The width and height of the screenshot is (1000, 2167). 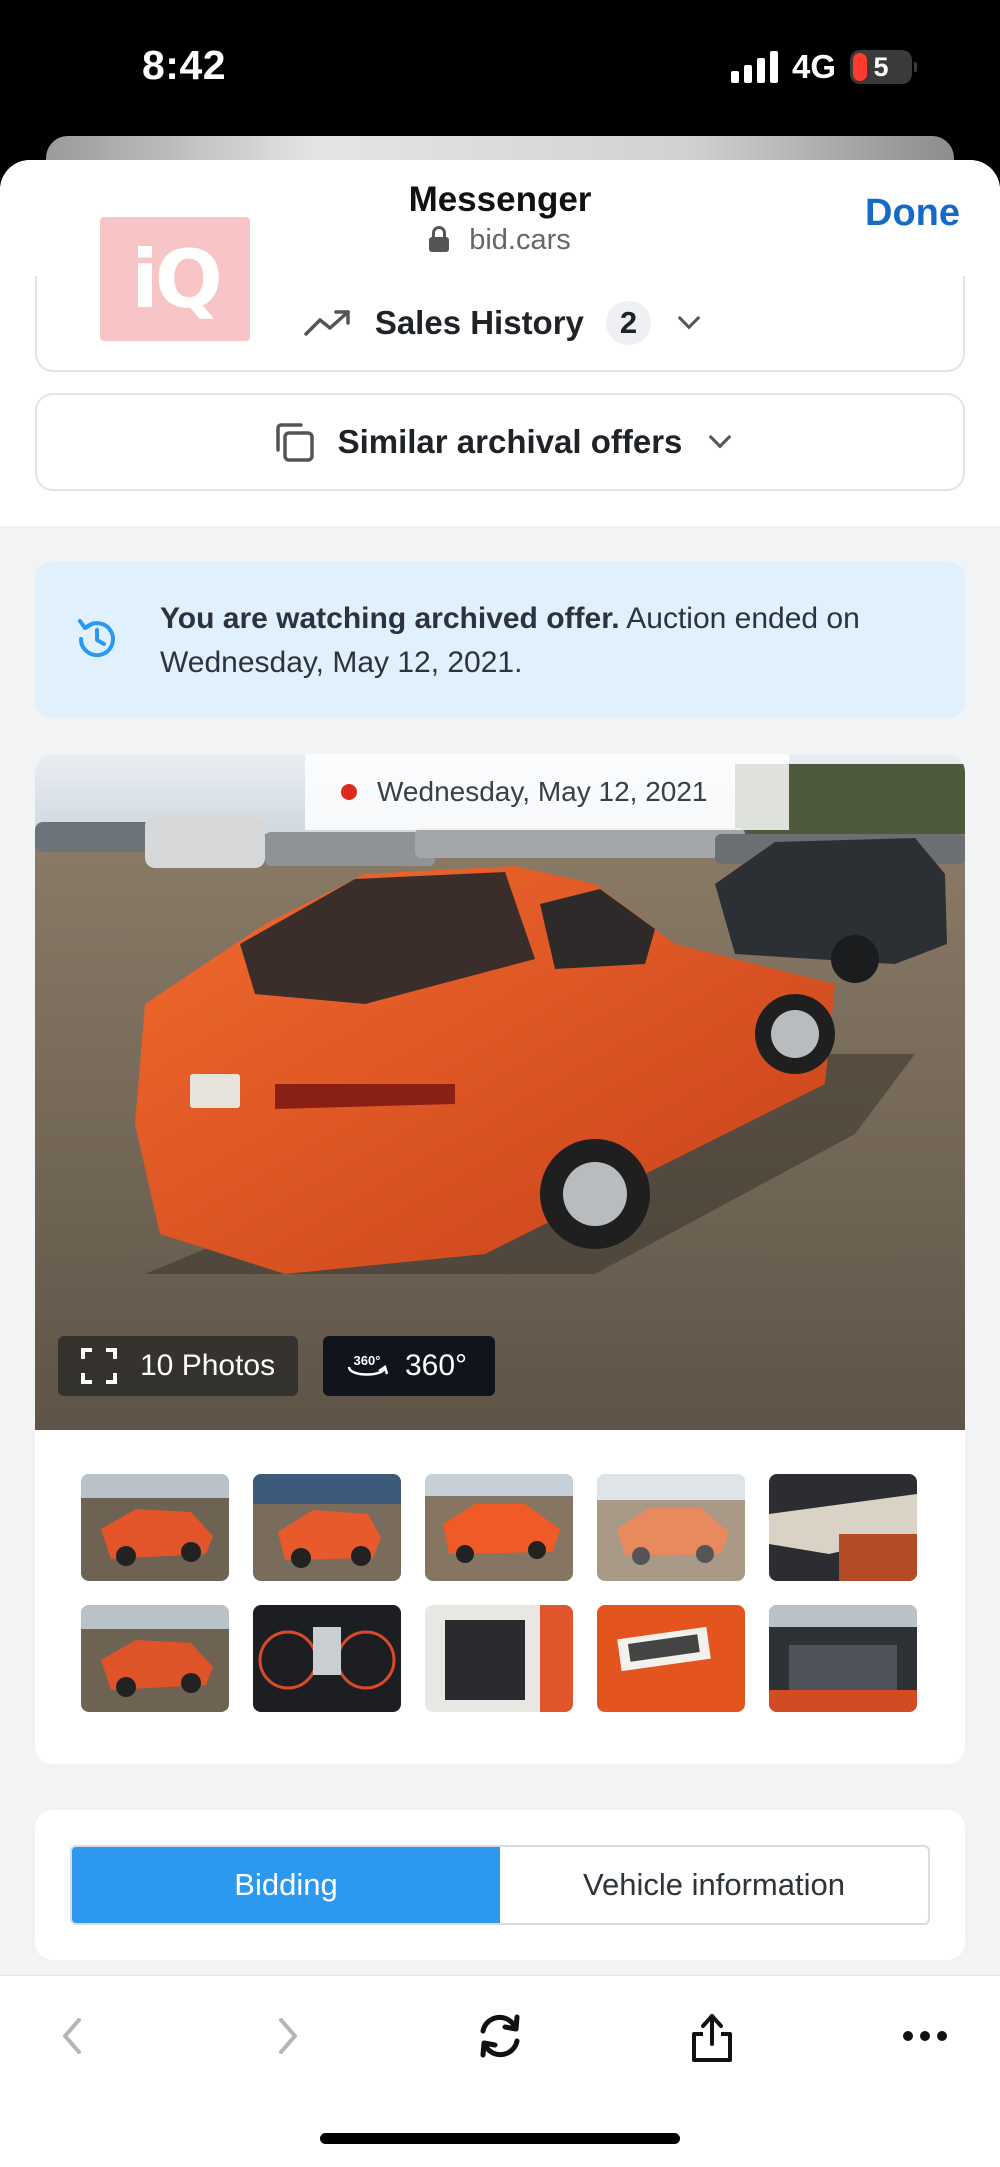 I want to click on status-bar: 8:42 4G 5, so click(x=500, y=70).